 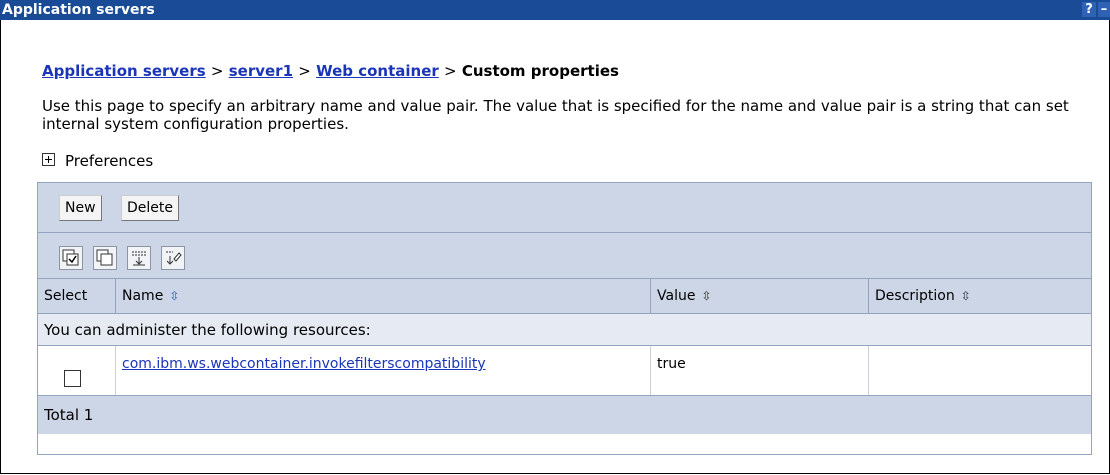 I want to click on button-toolbar: New Delete, so click(x=564, y=208).